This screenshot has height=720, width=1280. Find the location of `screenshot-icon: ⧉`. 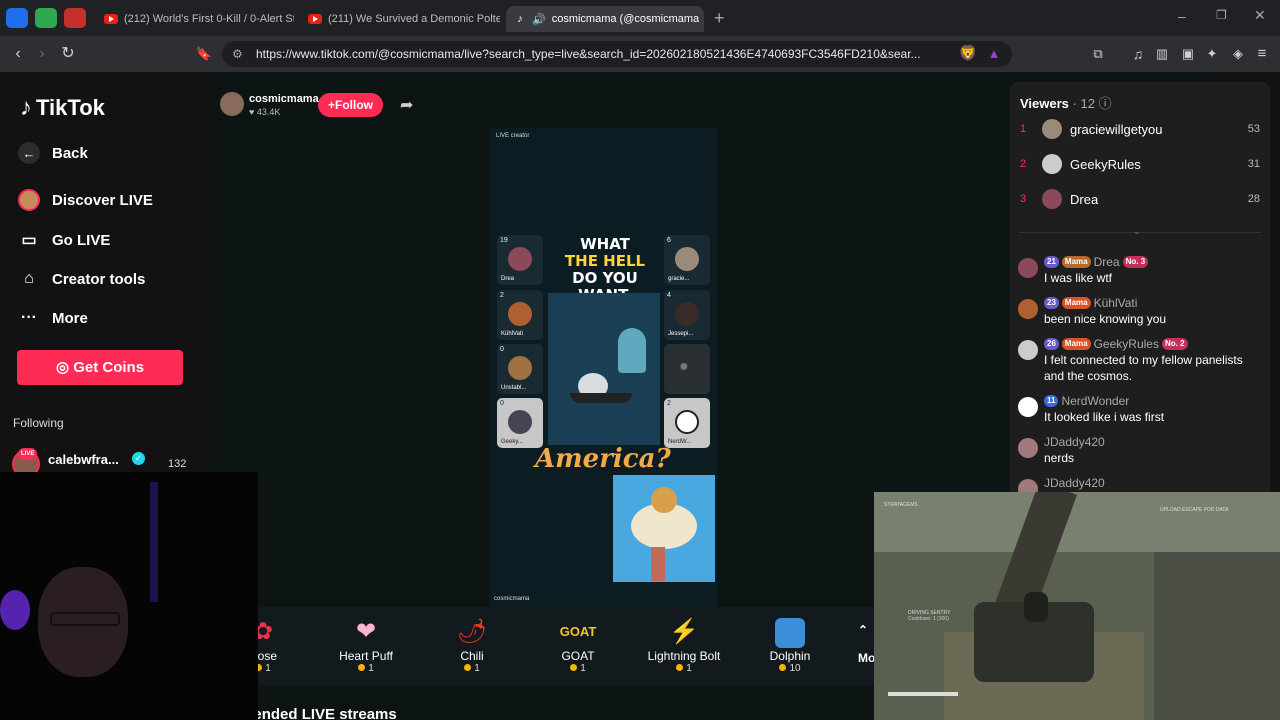

screenshot-icon: ⧉ is located at coordinates (1098, 54).